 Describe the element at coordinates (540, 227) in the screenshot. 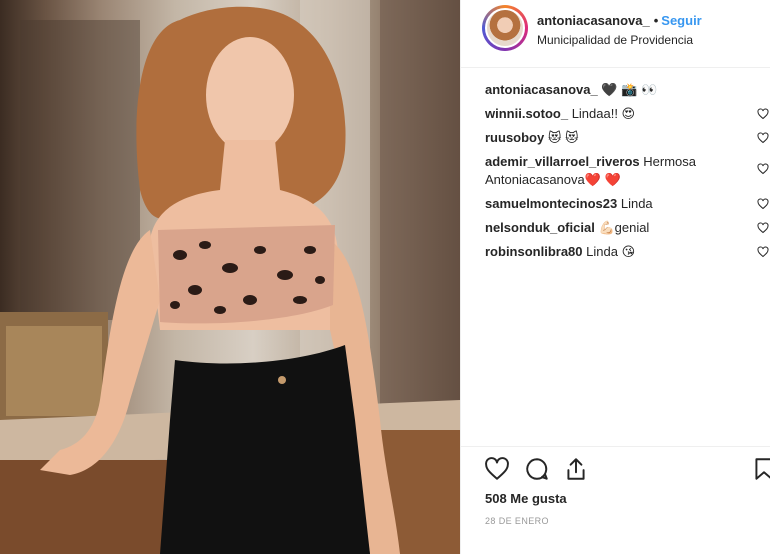

I see `comment-username: nelsonduk_oficial` at that location.